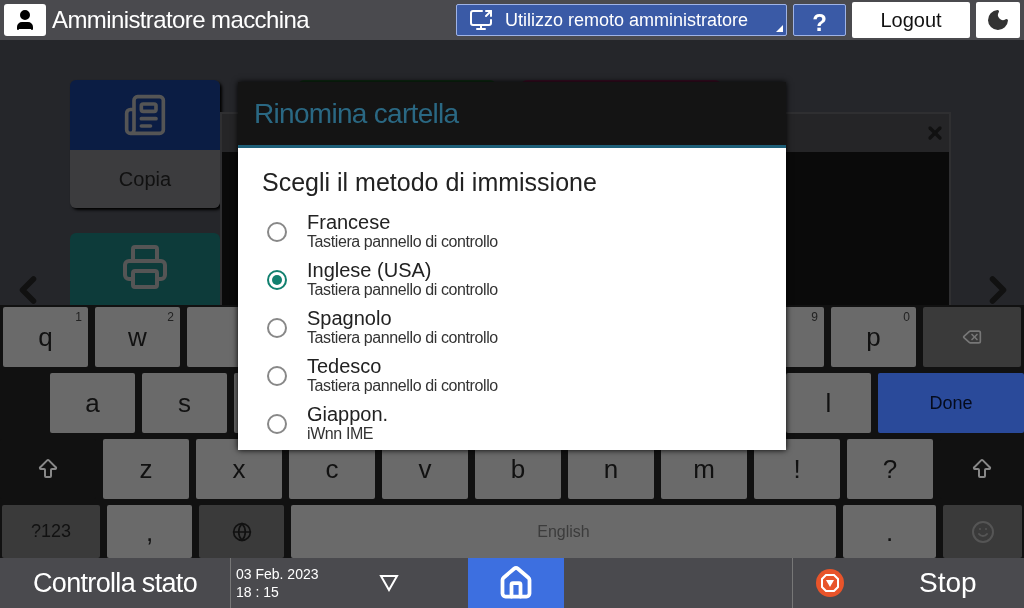  What do you see at coordinates (356, 113) in the screenshot?
I see `dialog-title: Rinomina cartella` at bounding box center [356, 113].